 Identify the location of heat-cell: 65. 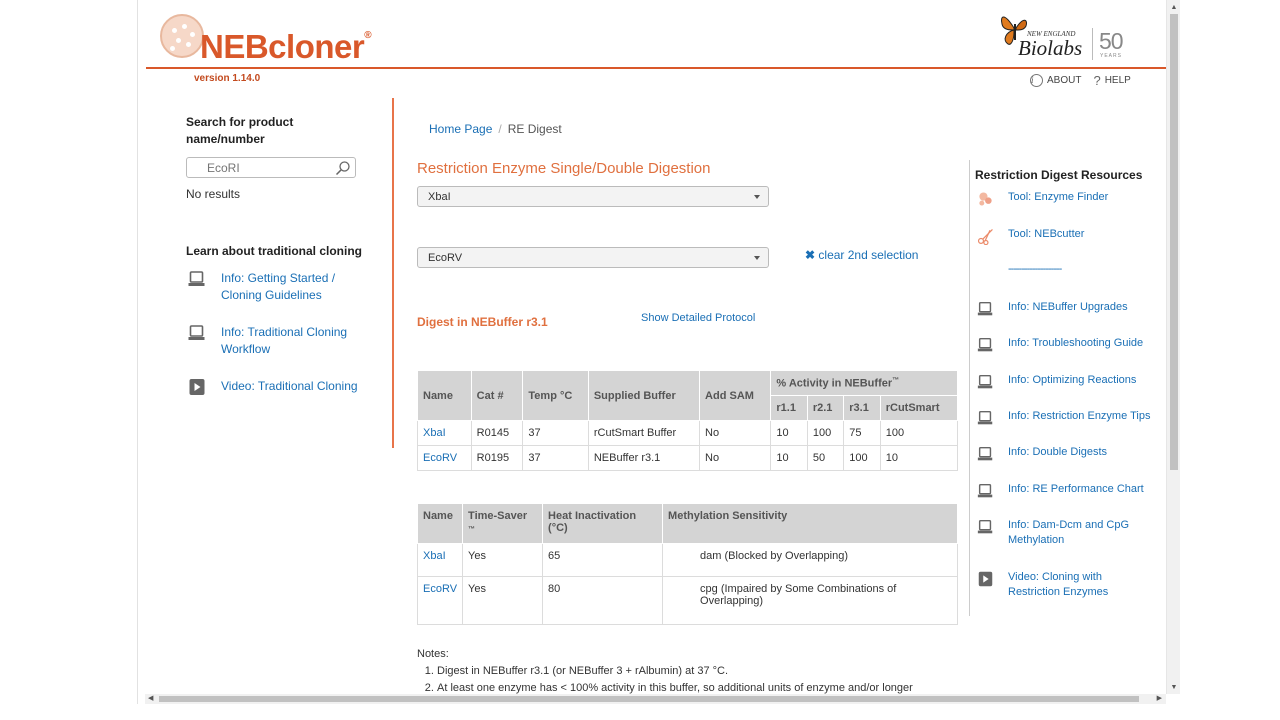
(603, 560).